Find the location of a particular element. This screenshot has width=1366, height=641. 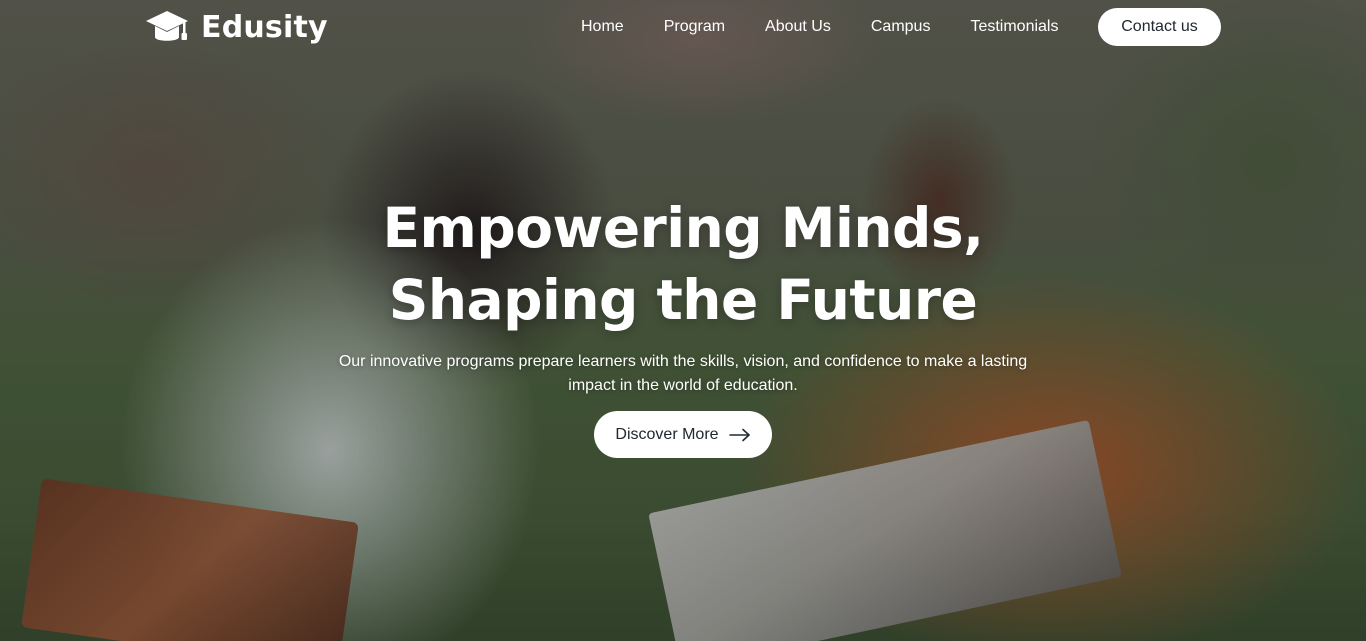

nav-item-about-us: About Us is located at coordinates (798, 27).